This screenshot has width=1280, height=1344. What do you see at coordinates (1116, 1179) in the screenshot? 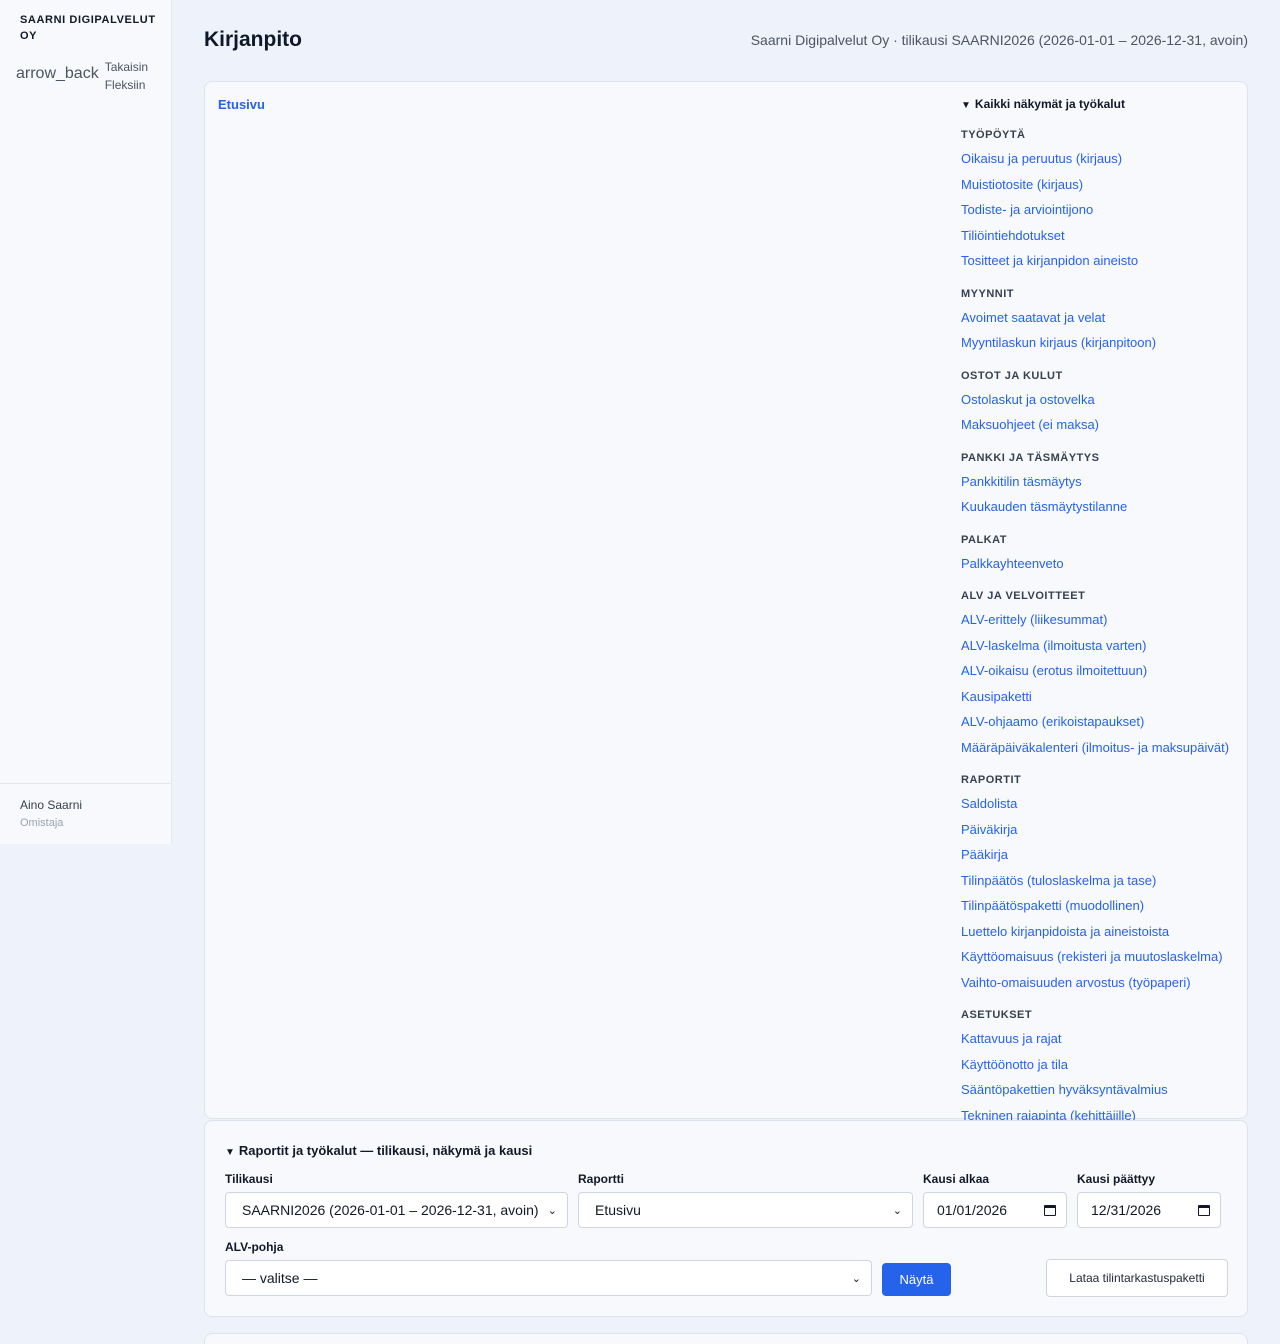
I see `period-end-label: Kausi päättyy` at bounding box center [1116, 1179].